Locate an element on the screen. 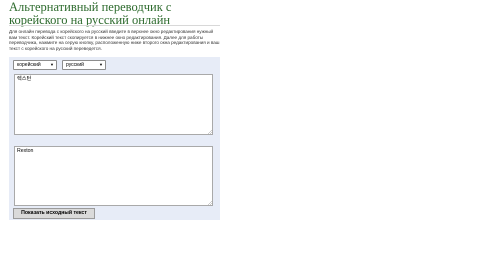 This screenshot has height=270, width=480. source-language-select: корейский ▼ is located at coordinates (35, 65).